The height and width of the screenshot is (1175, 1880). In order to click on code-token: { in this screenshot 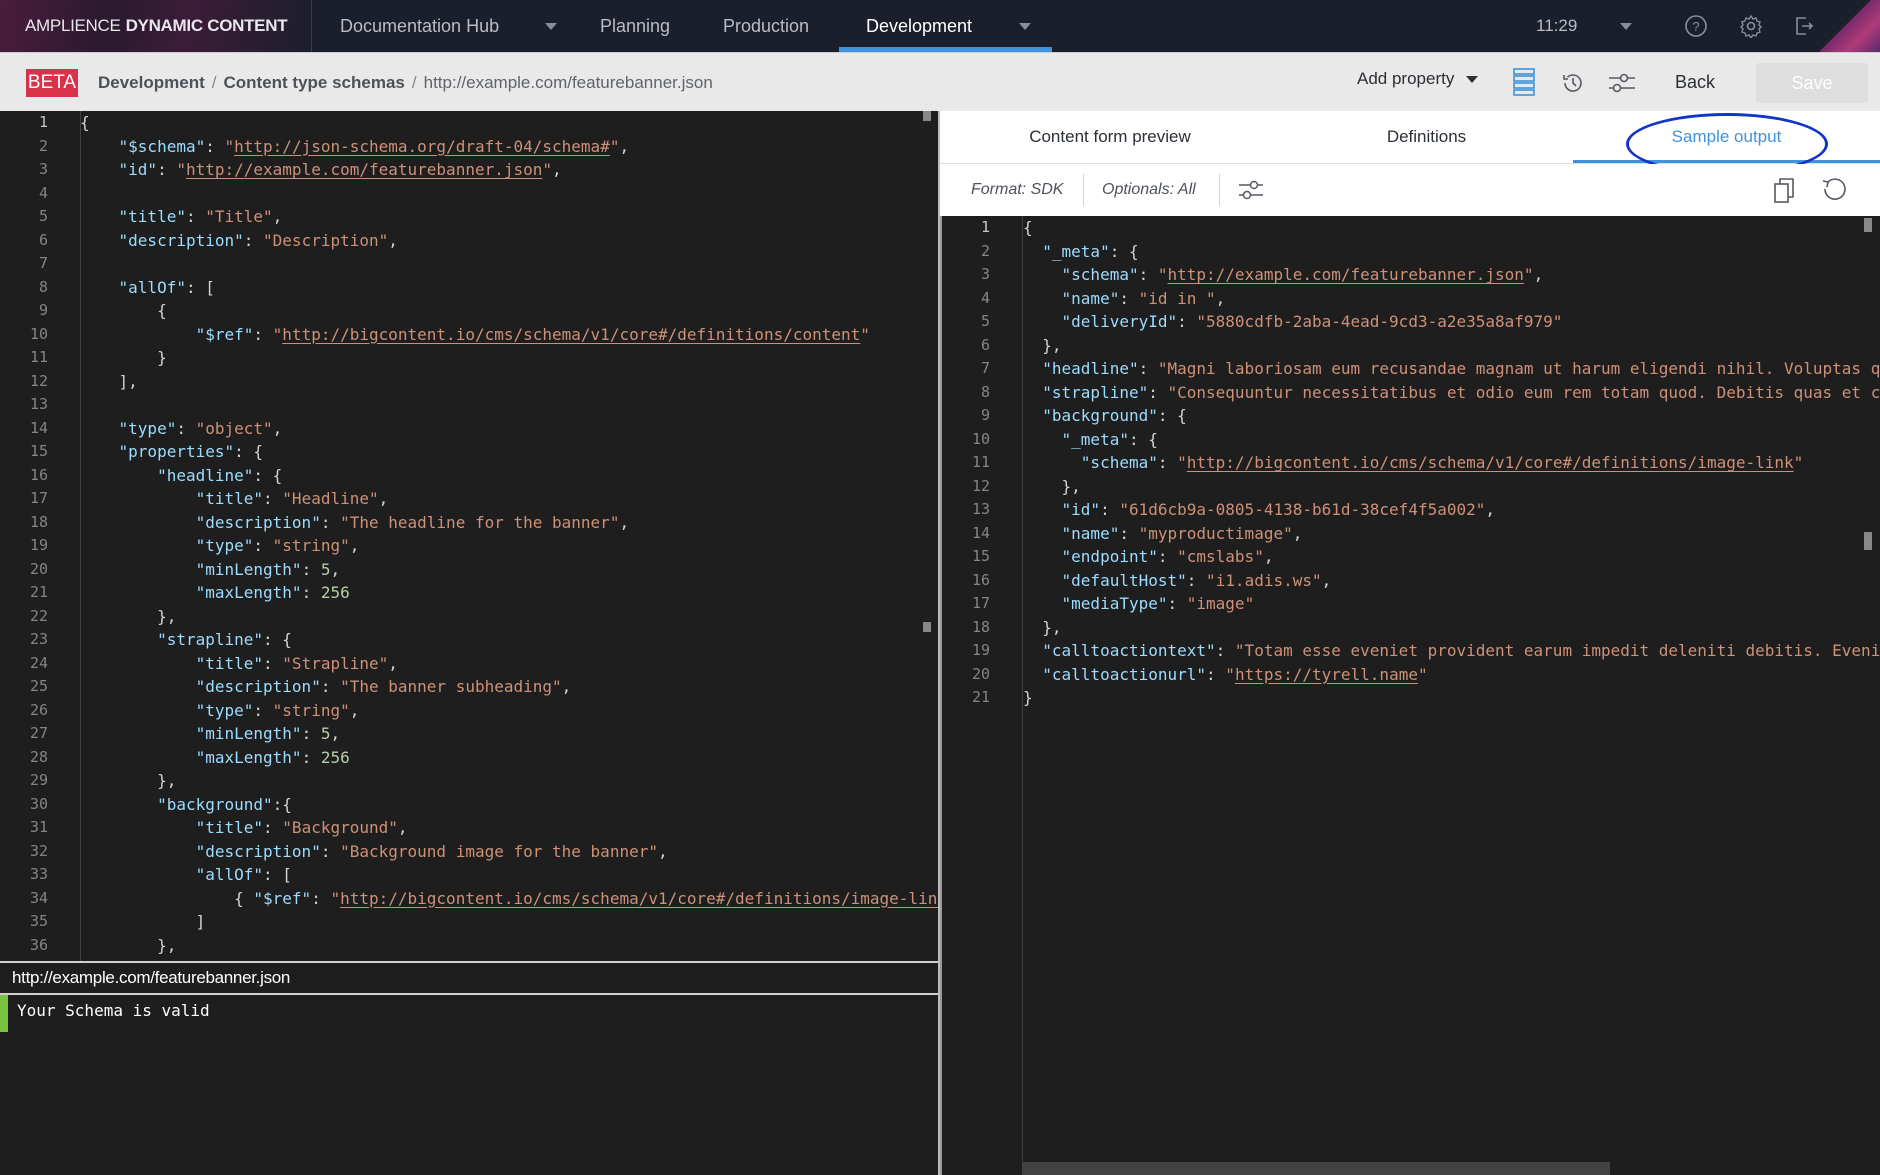, I will do `click(123, 310)`.